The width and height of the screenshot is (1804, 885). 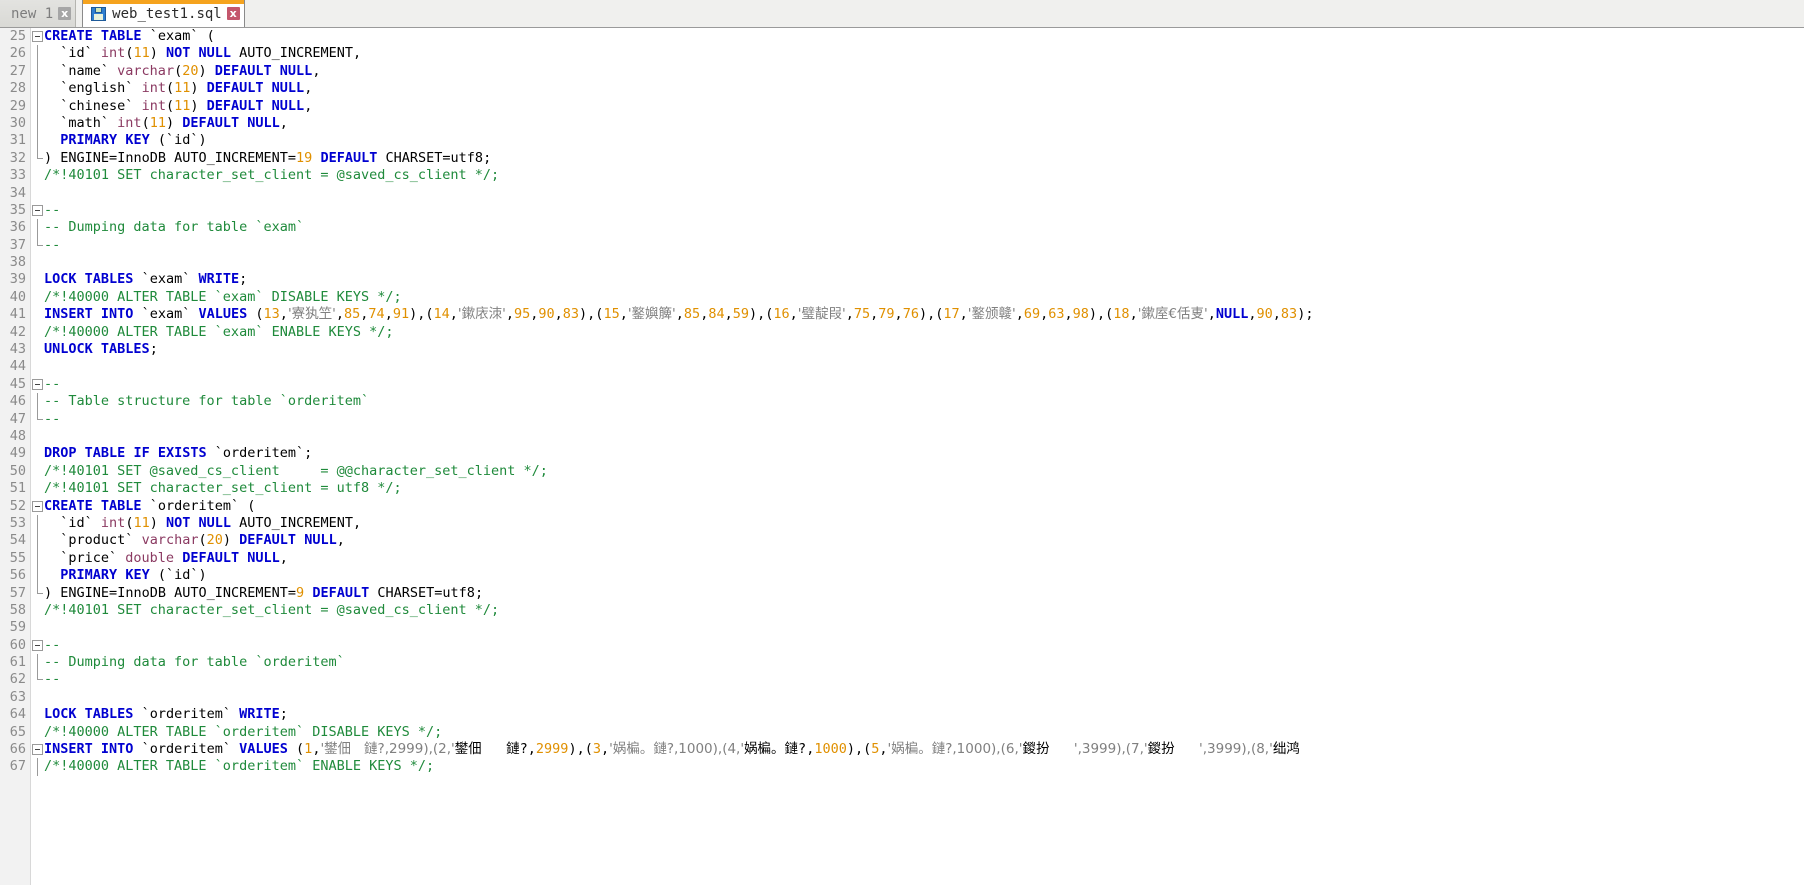 What do you see at coordinates (902, 349) in the screenshot?
I see `code-line: 43 UNLOCK TABLES;` at bounding box center [902, 349].